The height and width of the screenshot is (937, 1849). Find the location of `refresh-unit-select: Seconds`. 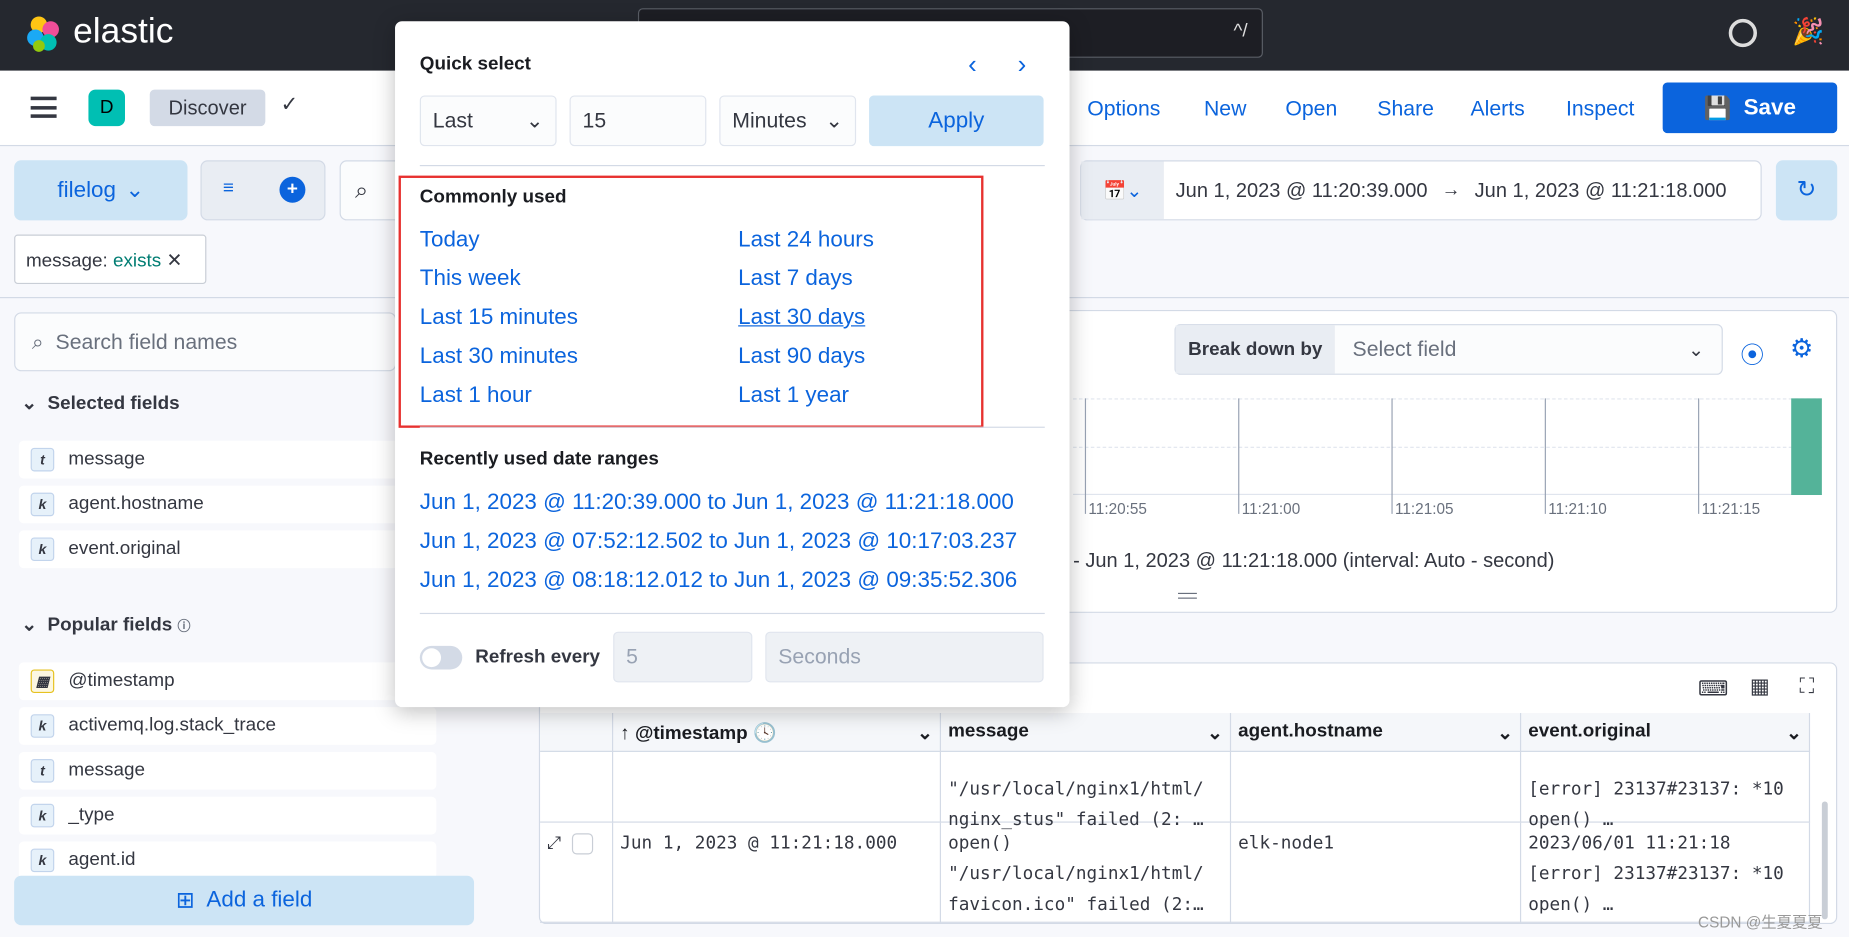

refresh-unit-select: Seconds is located at coordinates (904, 657).